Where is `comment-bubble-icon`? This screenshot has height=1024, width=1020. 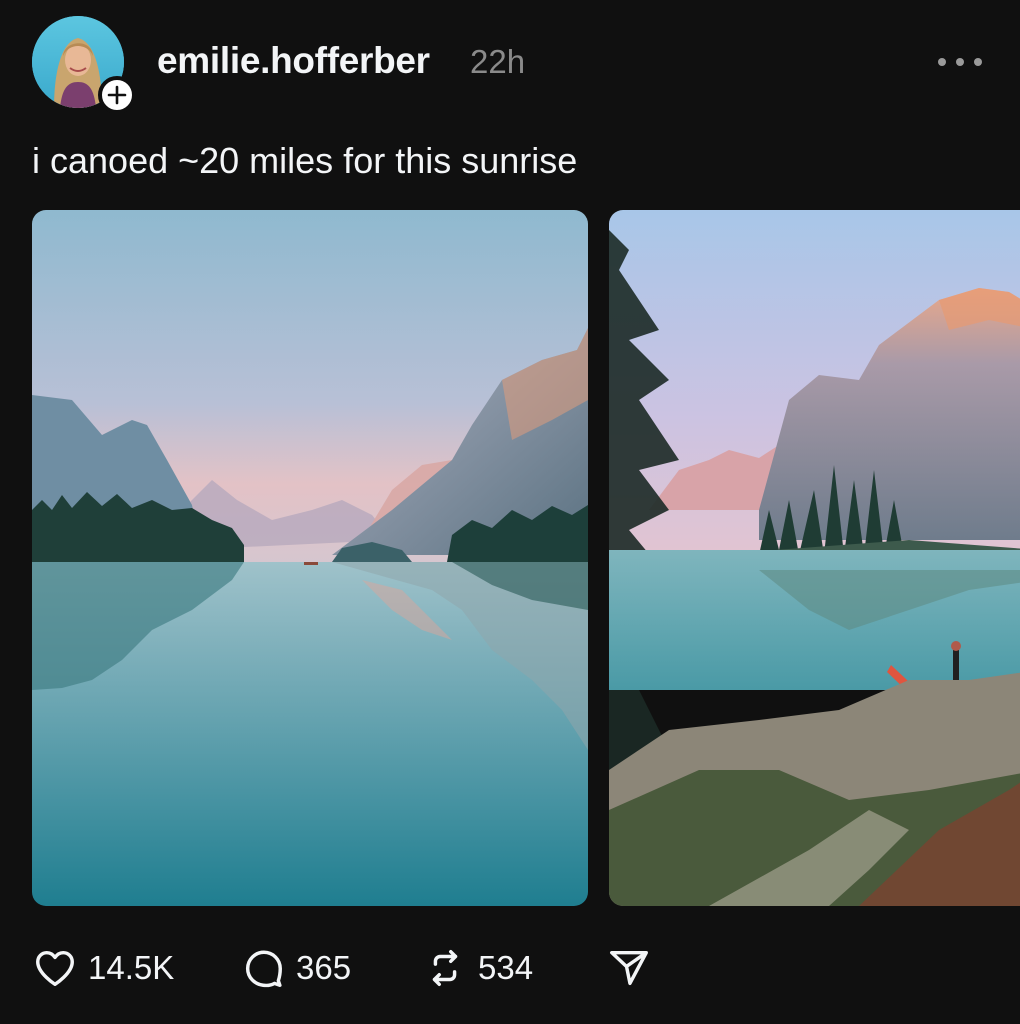 comment-bubble-icon is located at coordinates (263, 969).